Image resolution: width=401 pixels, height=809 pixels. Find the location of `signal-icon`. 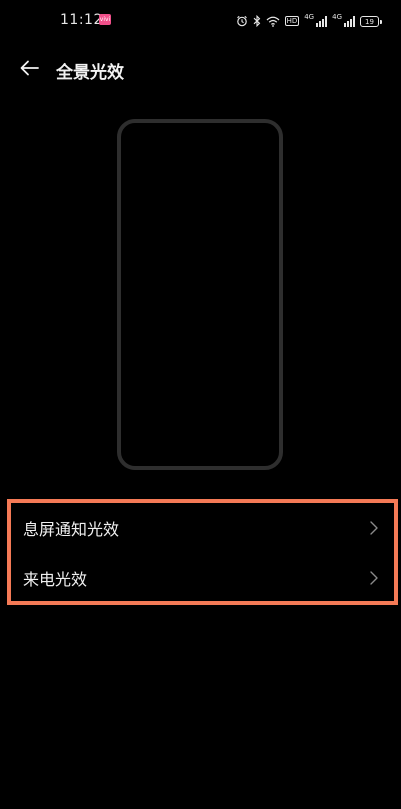

signal-icon is located at coordinates (322, 21).